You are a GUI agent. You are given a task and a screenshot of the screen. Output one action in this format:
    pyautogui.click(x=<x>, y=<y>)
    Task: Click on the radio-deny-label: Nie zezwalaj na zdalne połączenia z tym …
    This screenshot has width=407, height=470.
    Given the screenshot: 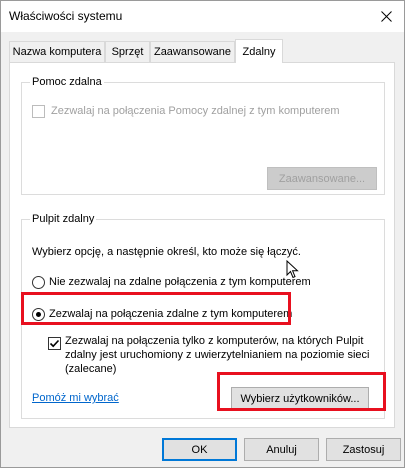 What is the action you would take?
    pyautogui.click(x=180, y=282)
    